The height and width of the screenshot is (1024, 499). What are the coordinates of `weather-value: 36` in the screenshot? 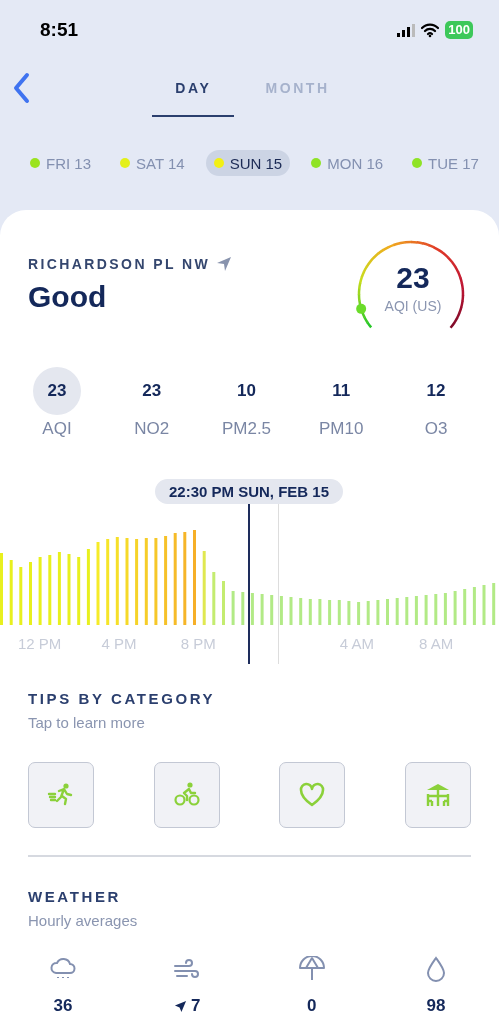 It's located at (63, 1006).